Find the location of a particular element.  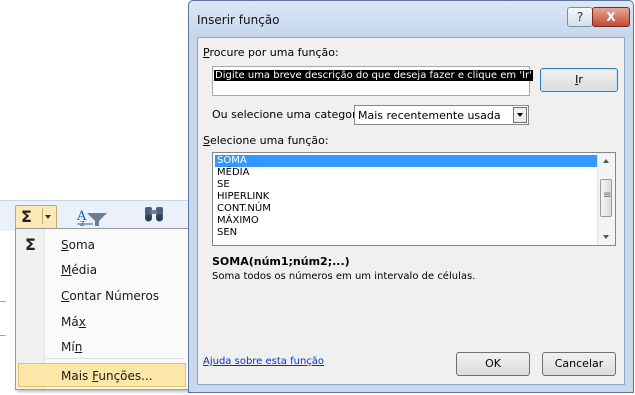

function-list-item: HIPERLINK is located at coordinates (406, 197).